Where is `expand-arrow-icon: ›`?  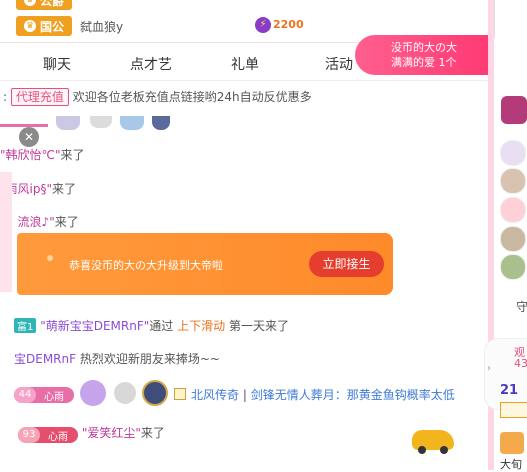
expand-arrow-icon: › is located at coordinates (489, 368).